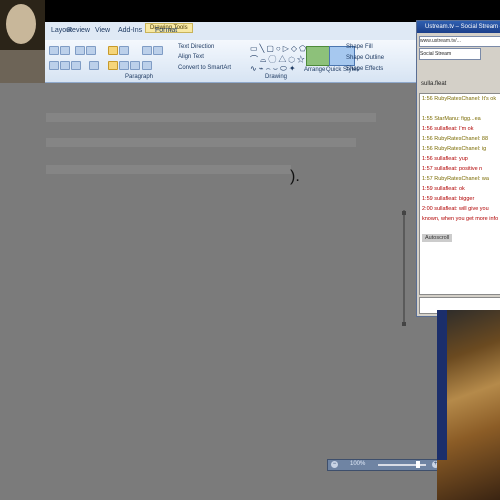 The height and width of the screenshot is (500, 500). Describe the element at coordinates (102, 30) in the screenshot. I see `tab-view: View` at that location.